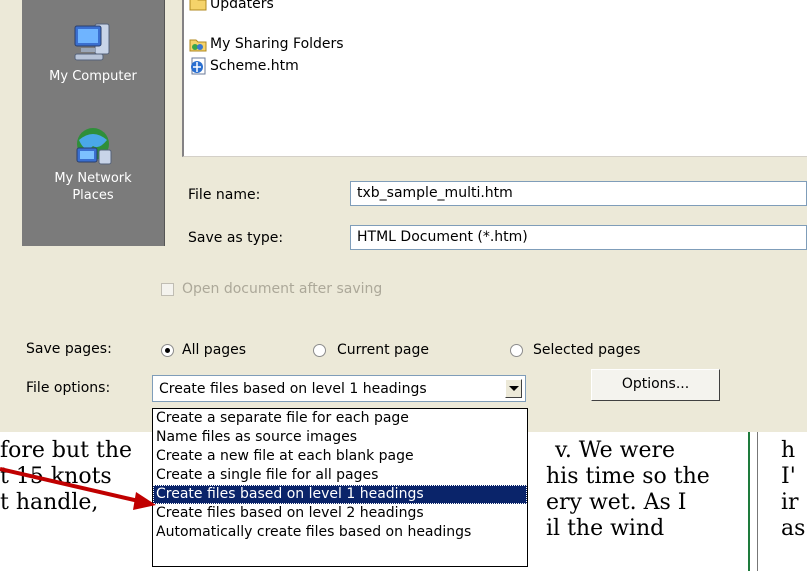  What do you see at coordinates (144, 501) in the screenshot?
I see `arrow-head` at bounding box center [144, 501].